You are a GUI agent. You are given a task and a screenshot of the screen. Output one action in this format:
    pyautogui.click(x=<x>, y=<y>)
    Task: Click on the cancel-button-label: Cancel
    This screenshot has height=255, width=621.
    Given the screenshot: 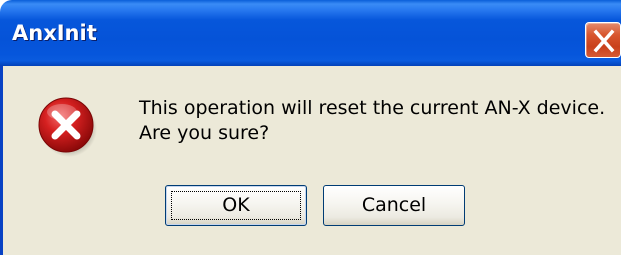 What is the action you would take?
    pyautogui.click(x=394, y=205)
    